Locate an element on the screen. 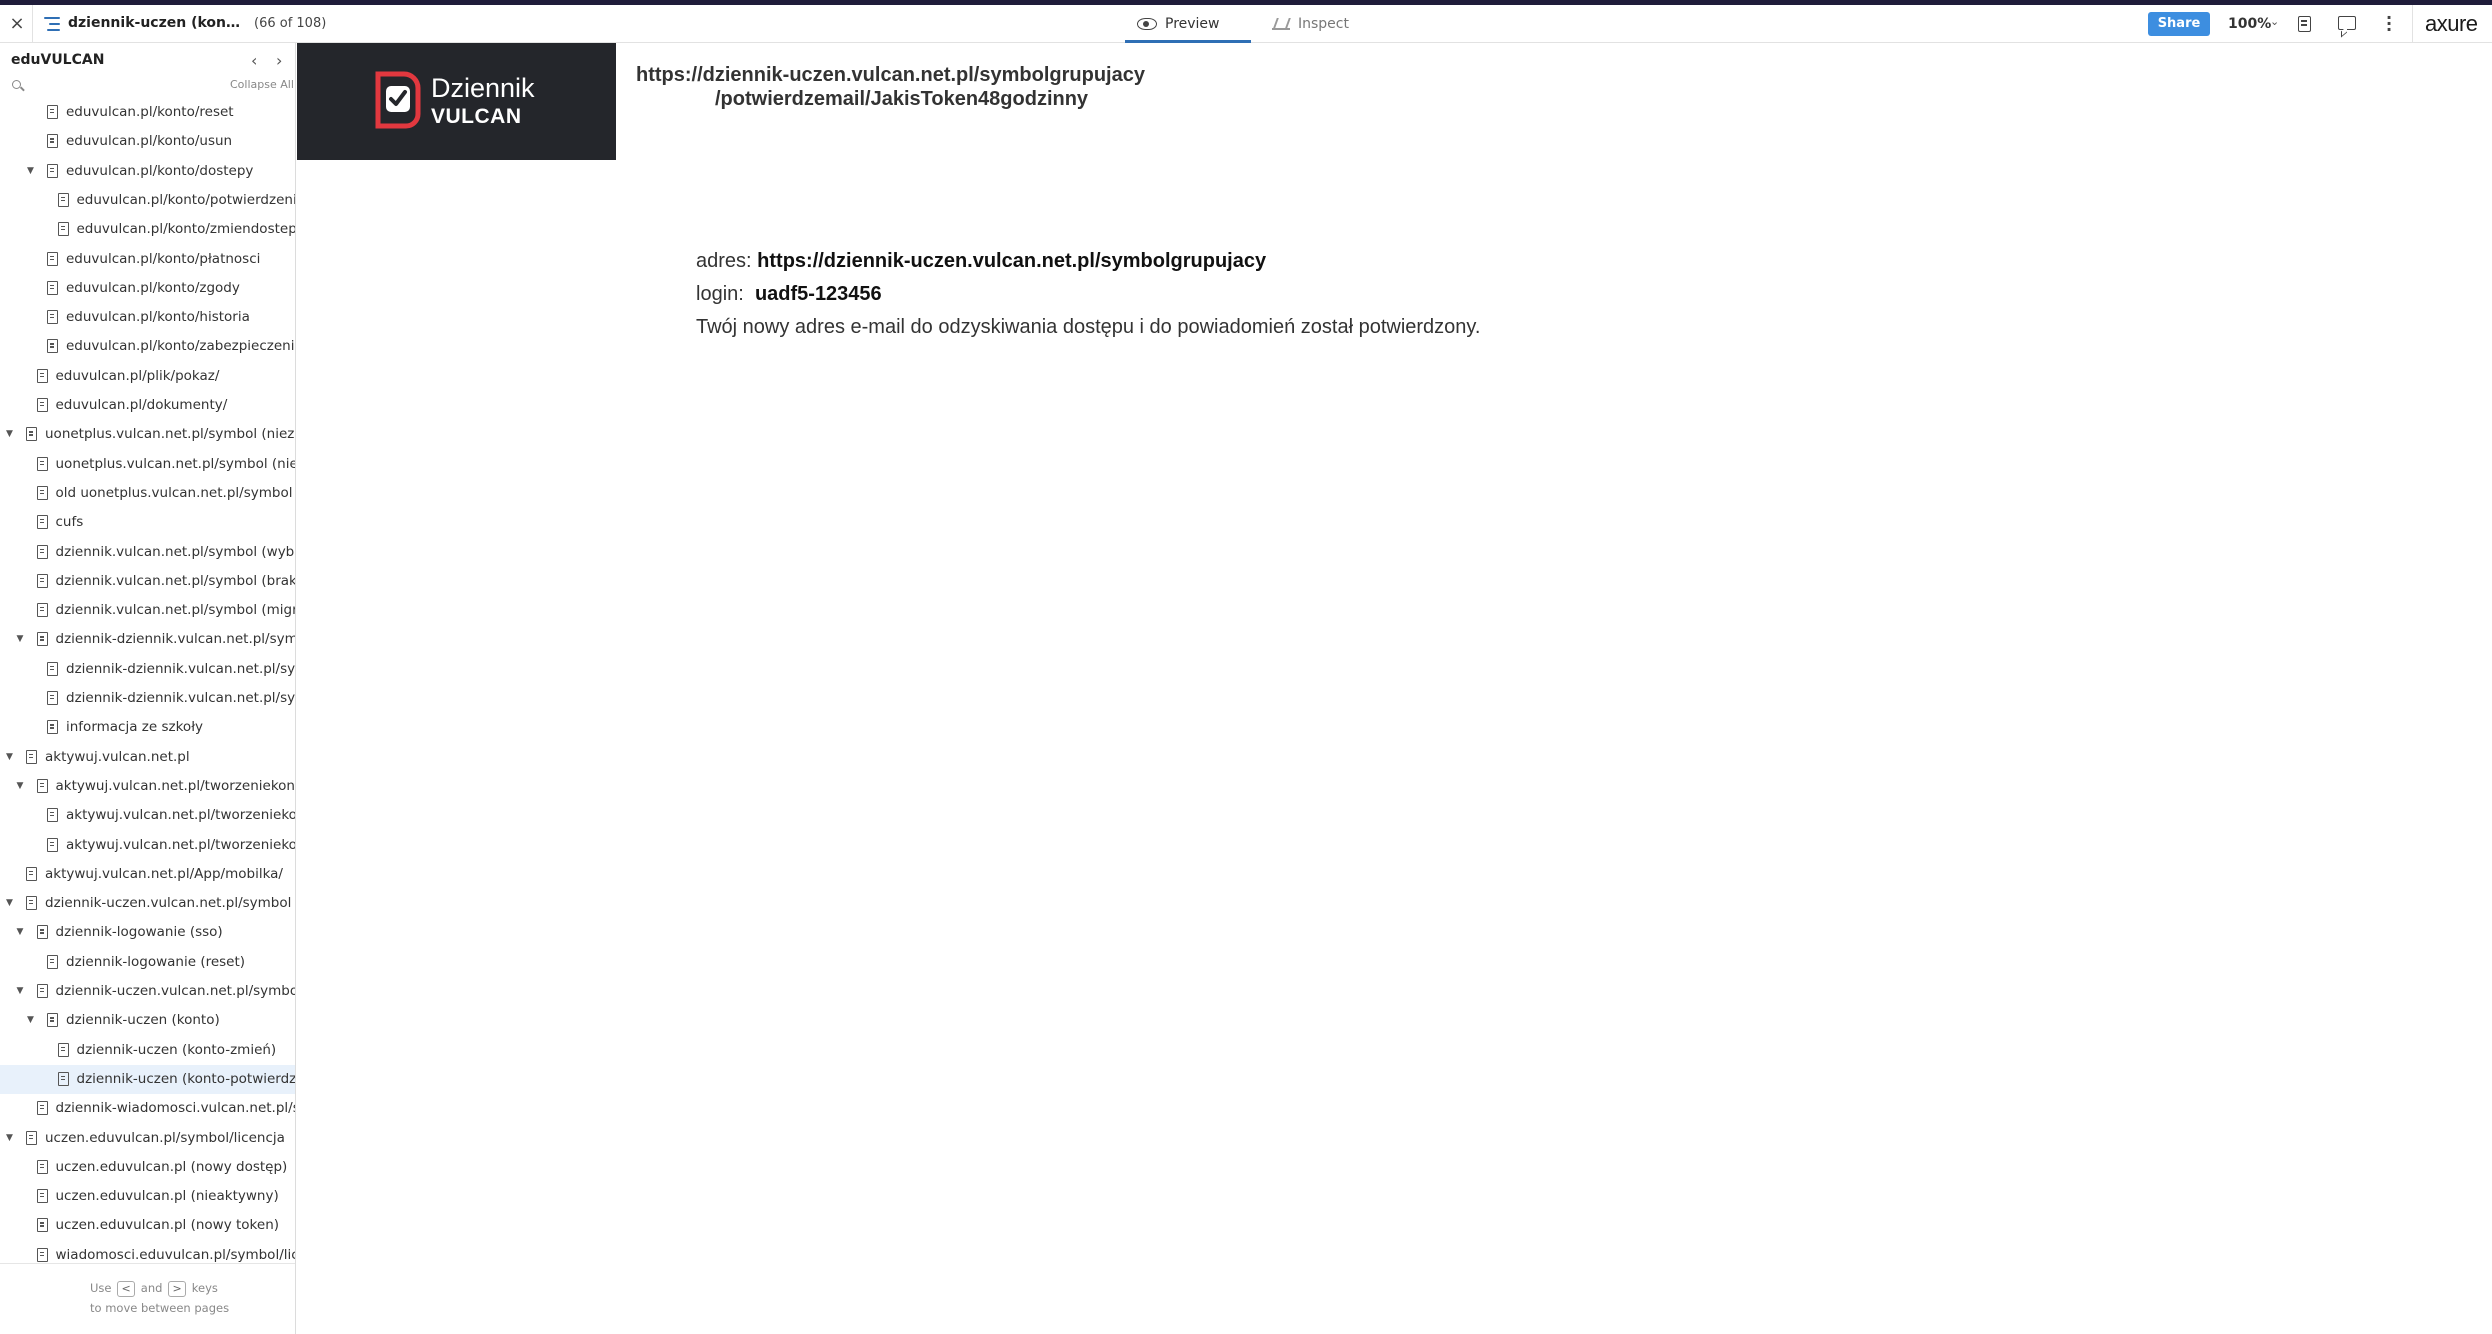 Image resolution: width=2492 pixels, height=1334 pixels. tree-item: eduvulcan.pl/dokumenty/ is located at coordinates (147, 405).